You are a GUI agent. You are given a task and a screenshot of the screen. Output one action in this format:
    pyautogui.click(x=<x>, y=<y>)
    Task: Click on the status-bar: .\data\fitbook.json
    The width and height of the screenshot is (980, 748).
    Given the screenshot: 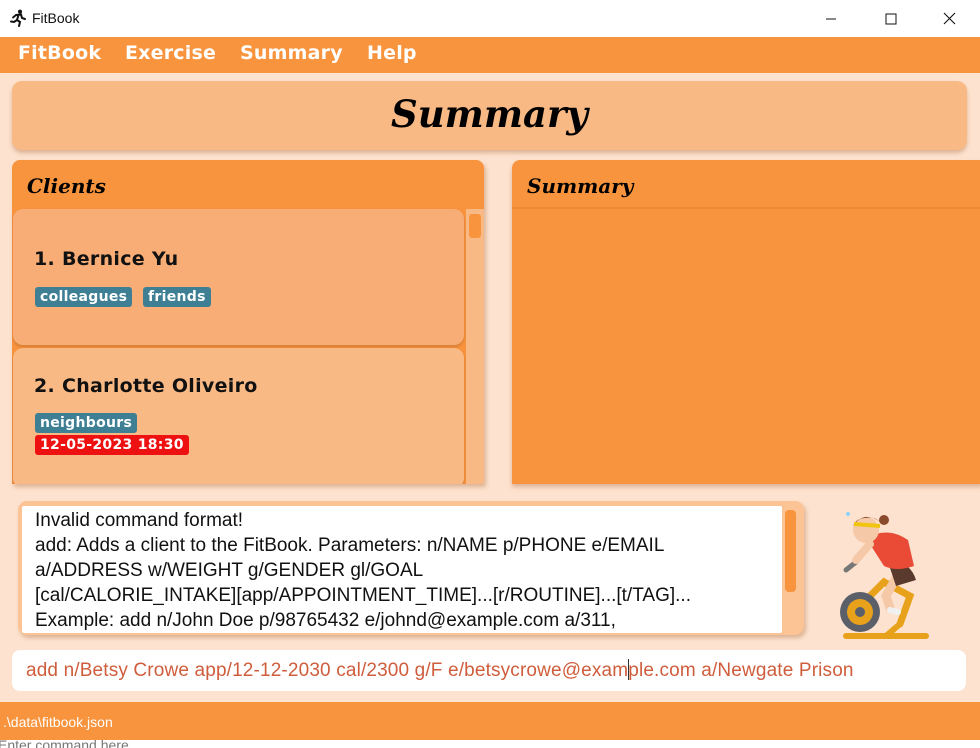 What is the action you would take?
    pyautogui.click(x=490, y=721)
    